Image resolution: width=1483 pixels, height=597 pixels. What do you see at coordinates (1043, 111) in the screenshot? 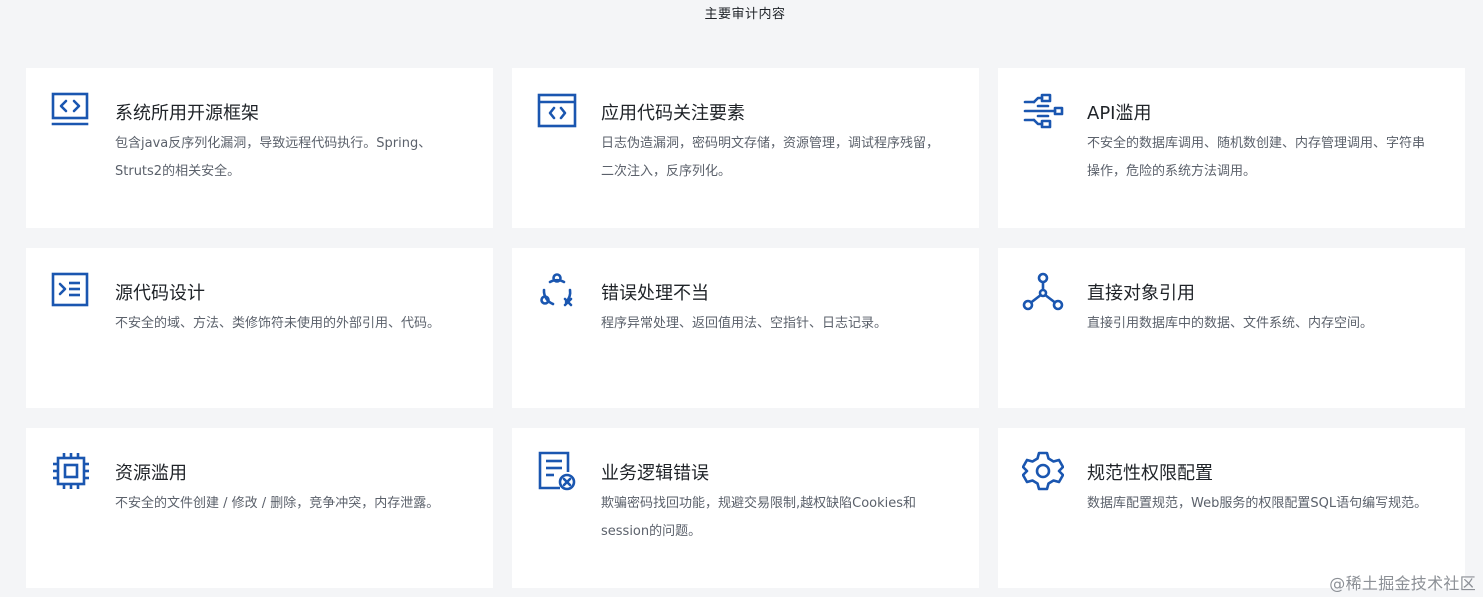
I see `api-network-icon` at bounding box center [1043, 111].